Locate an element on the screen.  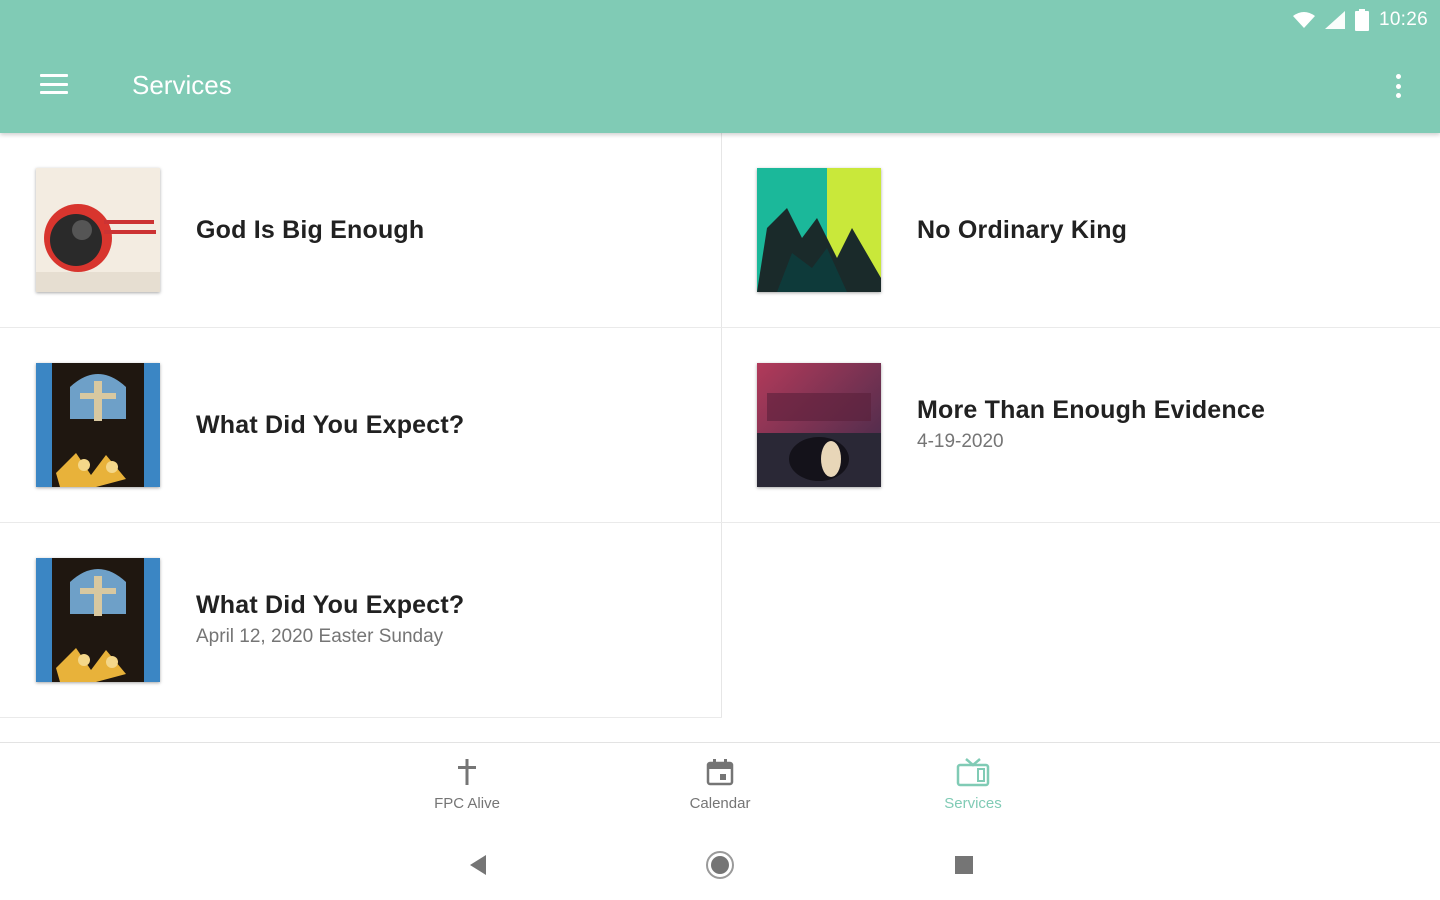
nav-label: Calendar is located at coordinates (720, 803).